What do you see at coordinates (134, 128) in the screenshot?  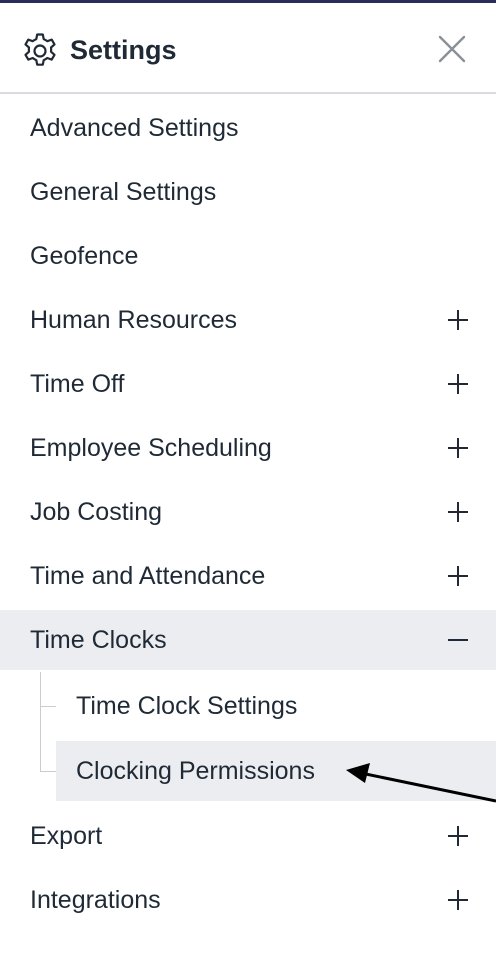 I see `menu-item-label: Advanced Settings` at bounding box center [134, 128].